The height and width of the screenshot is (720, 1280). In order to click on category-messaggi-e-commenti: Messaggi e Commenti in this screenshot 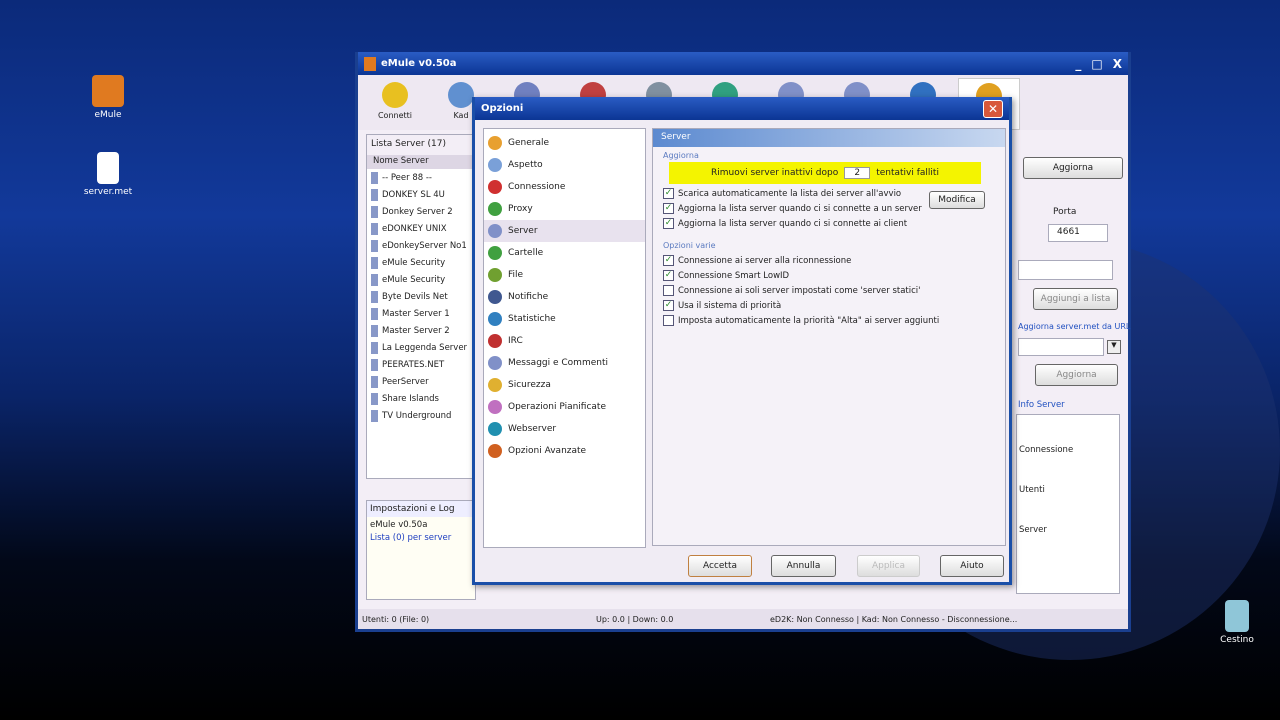, I will do `click(564, 363)`.